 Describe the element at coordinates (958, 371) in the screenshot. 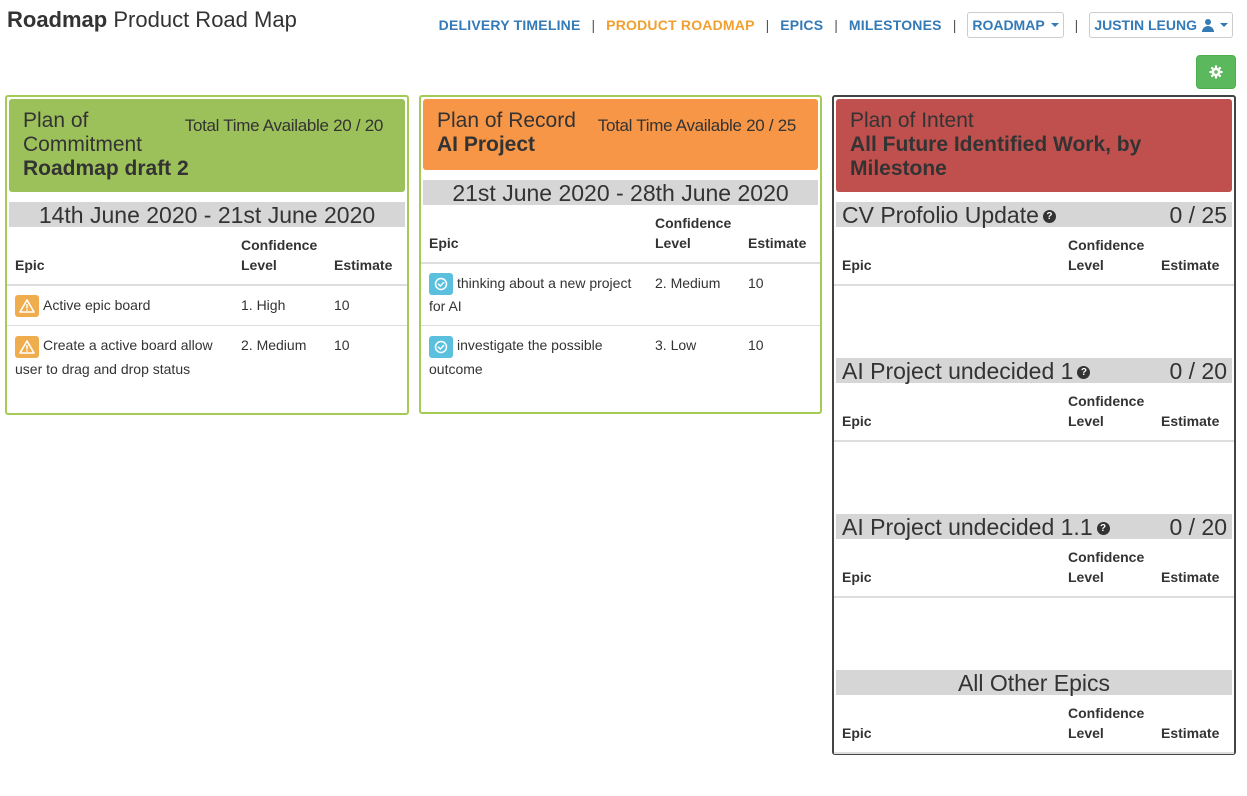

I see `milestone-name: AI Project undecided 1` at that location.